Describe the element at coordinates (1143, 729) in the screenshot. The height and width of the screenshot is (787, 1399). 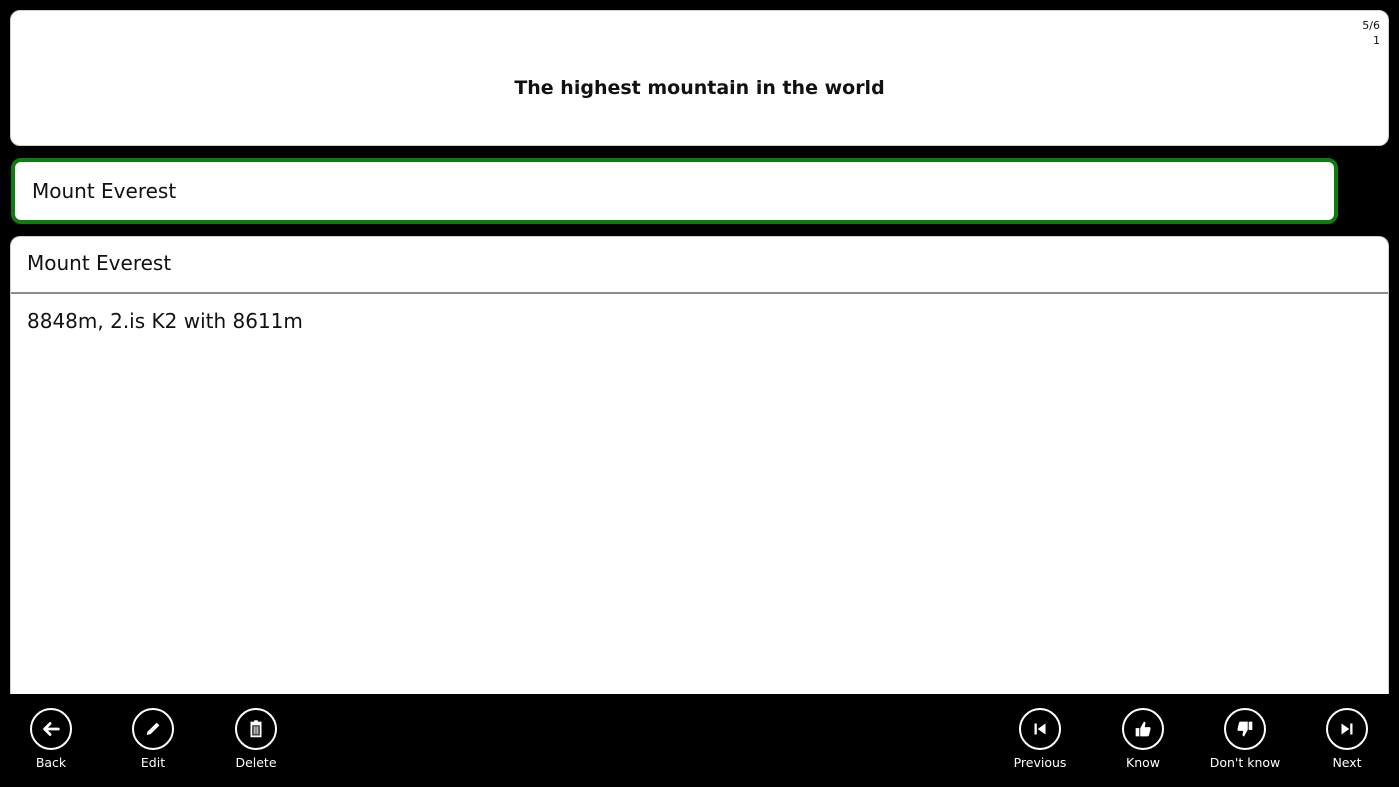
I see `thumbs-up-icon` at that location.